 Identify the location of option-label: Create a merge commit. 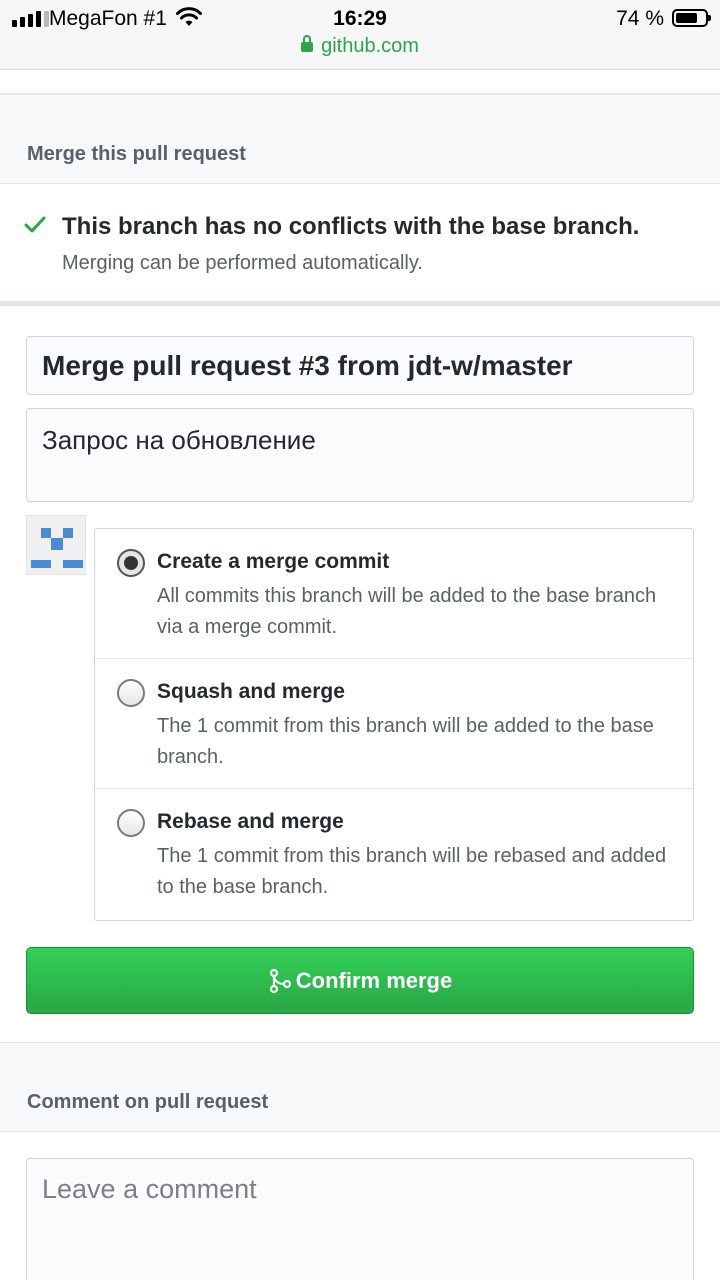
(273, 561).